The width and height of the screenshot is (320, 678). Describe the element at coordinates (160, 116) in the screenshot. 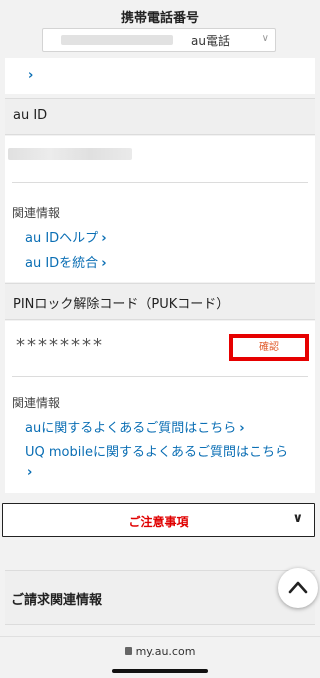

I see `au-id-section-title: au ID` at that location.